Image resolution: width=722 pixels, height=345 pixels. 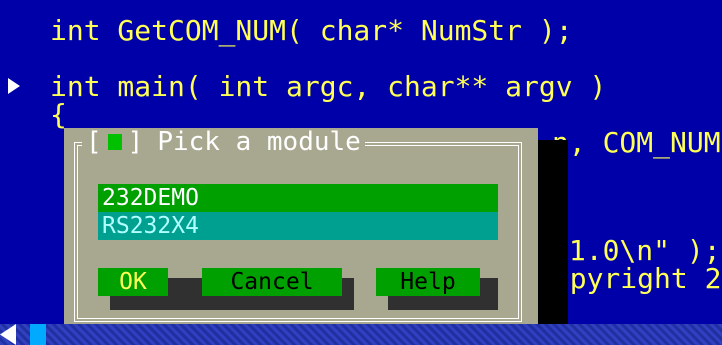 I want to click on horizontal-scrollbar, so click(x=361, y=334).